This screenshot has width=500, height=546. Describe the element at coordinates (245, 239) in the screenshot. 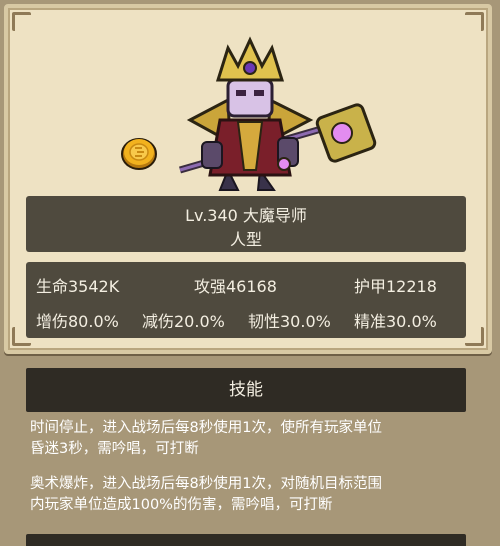

I see `unit-race: 人型` at that location.